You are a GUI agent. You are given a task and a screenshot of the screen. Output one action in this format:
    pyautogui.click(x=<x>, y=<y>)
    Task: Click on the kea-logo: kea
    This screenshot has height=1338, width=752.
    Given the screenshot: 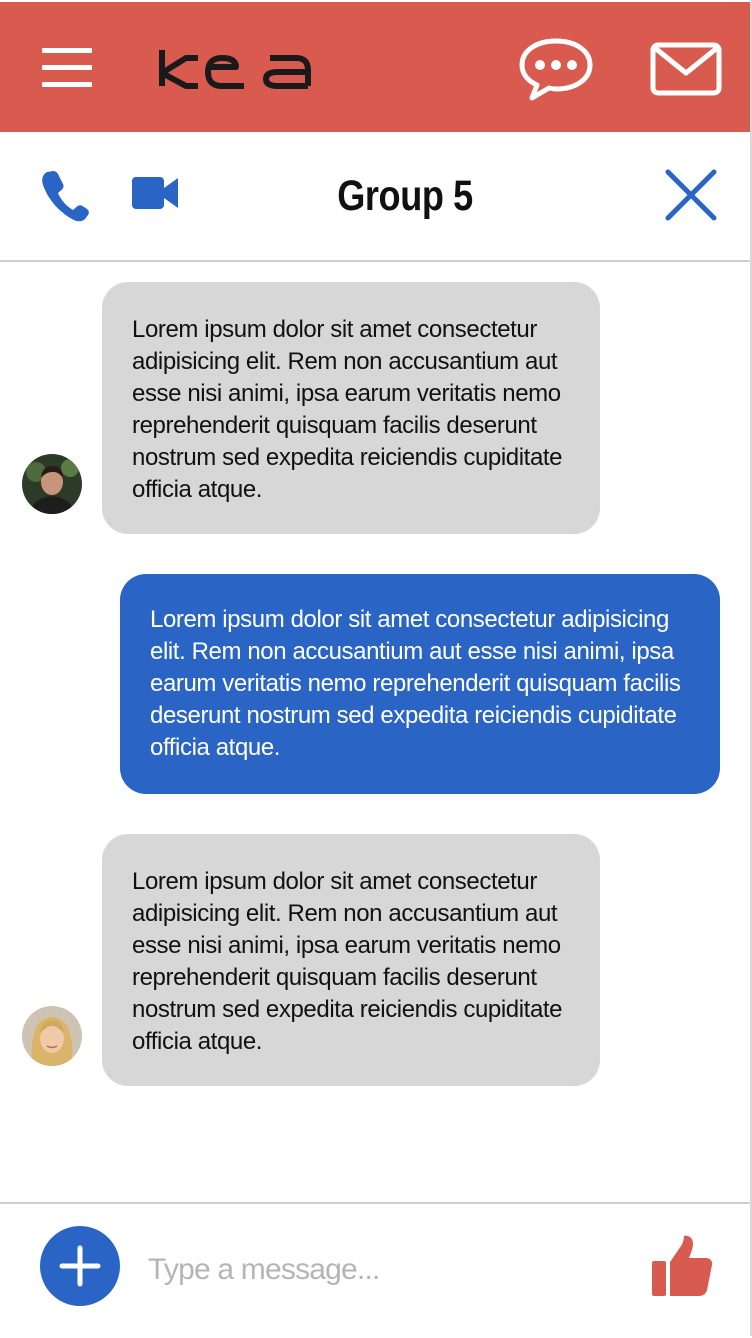 What is the action you would take?
    pyautogui.click(x=238, y=67)
    